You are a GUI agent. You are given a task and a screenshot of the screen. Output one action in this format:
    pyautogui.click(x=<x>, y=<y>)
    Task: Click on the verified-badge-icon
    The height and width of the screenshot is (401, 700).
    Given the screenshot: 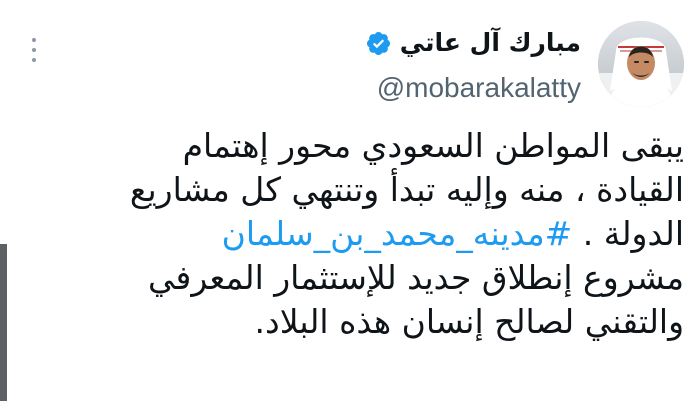 What is the action you would take?
    pyautogui.click(x=378, y=43)
    